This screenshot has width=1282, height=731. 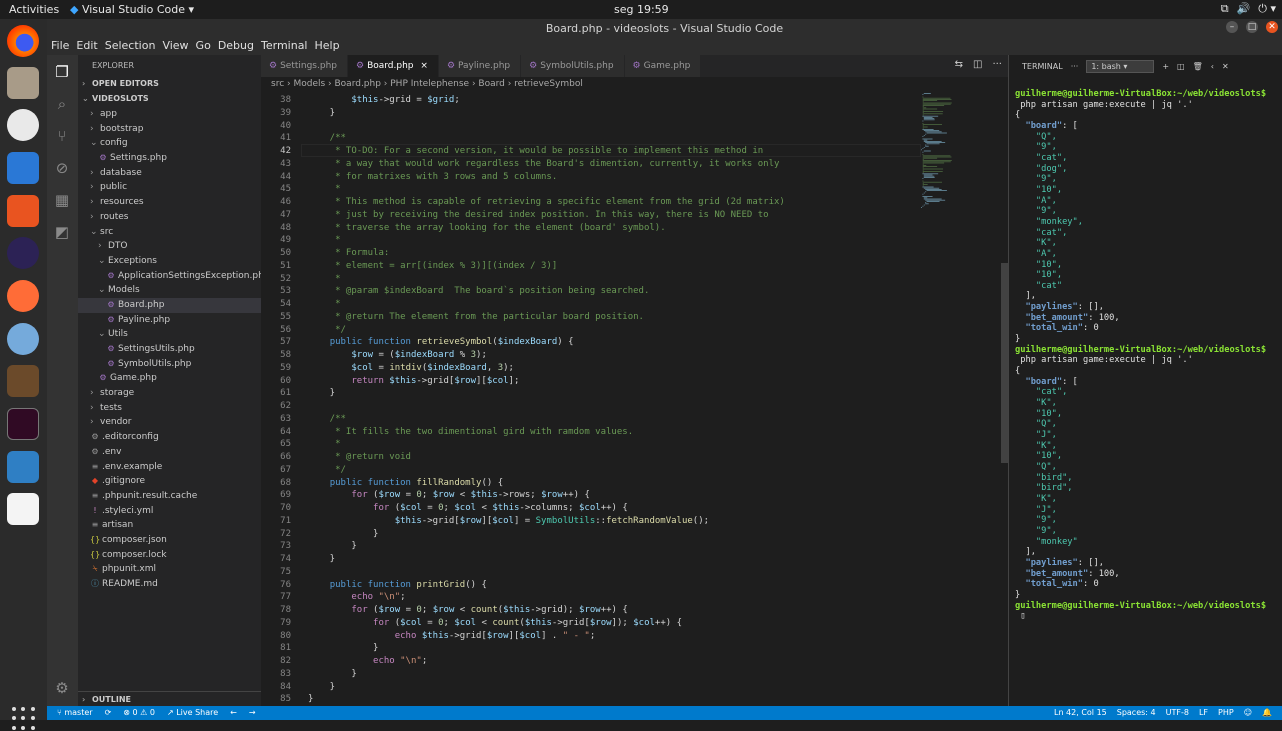 What do you see at coordinates (1272, 27) in the screenshot?
I see `close-icon: ✕` at bounding box center [1272, 27].